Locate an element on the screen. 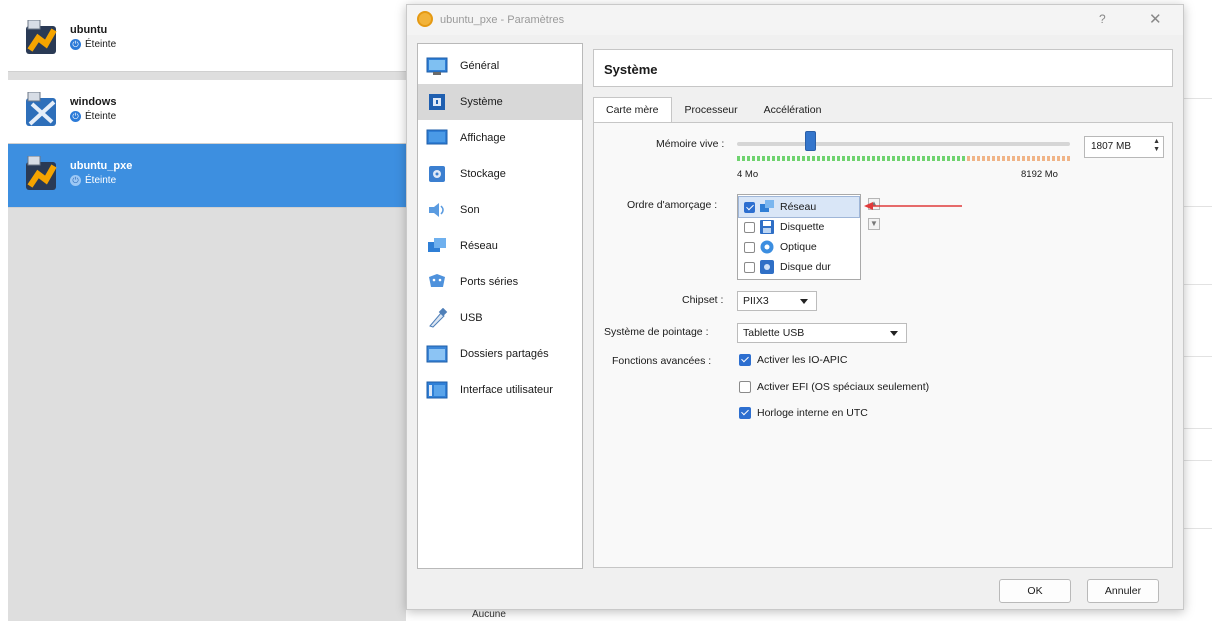 The image size is (1212, 621). details-text: Aucune is located at coordinates (489, 614).